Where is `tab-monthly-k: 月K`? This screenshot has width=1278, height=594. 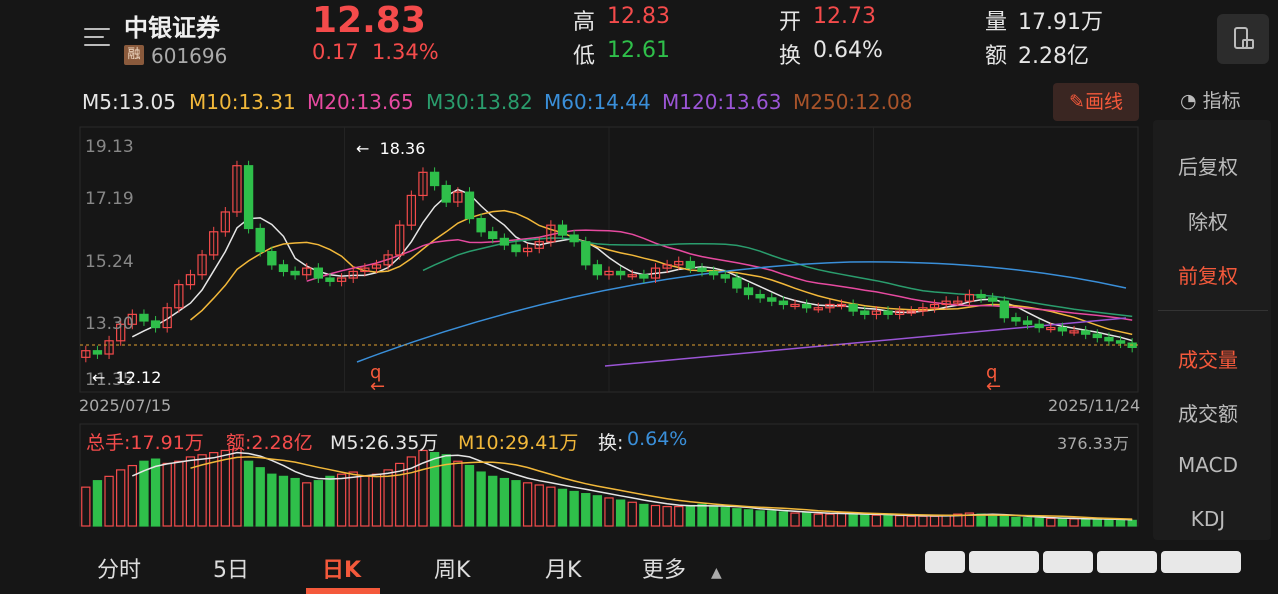 tab-monthly-k: 月K is located at coordinates (563, 568).